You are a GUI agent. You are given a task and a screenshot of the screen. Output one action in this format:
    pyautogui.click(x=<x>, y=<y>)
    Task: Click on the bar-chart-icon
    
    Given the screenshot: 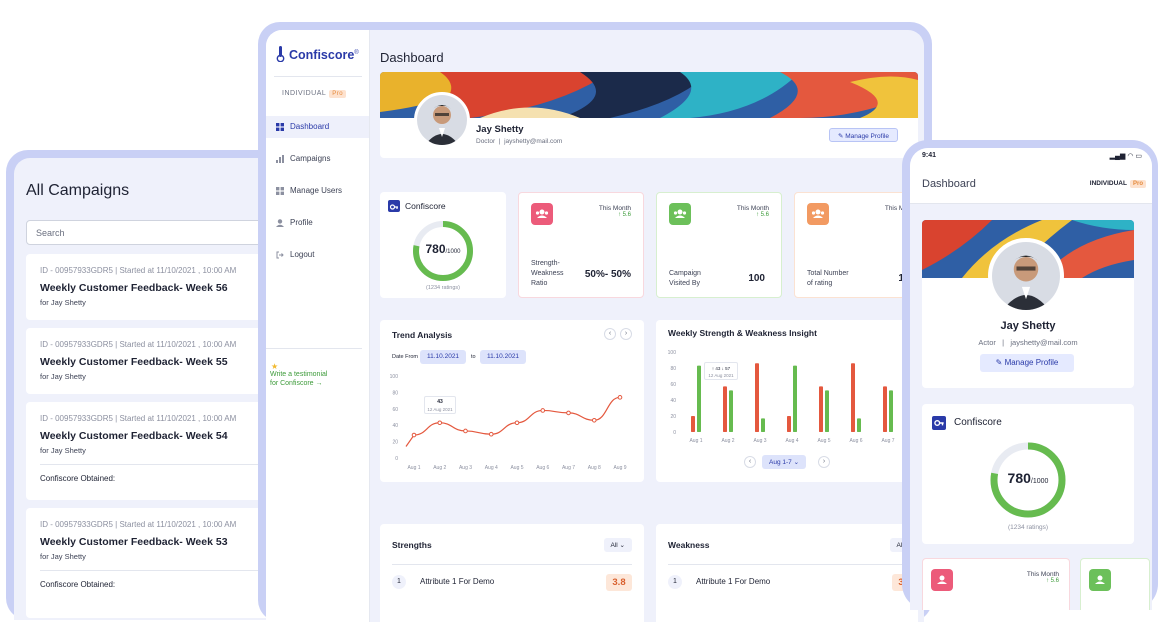 What is the action you would take?
    pyautogui.click(x=280, y=159)
    